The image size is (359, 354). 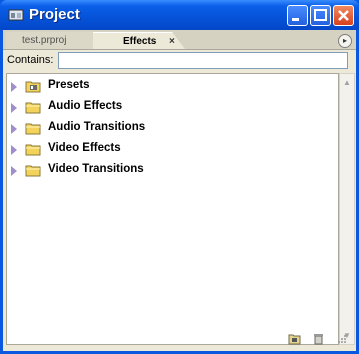 What do you see at coordinates (97, 127) in the screenshot?
I see `tree-item-label: Audio Transitions` at bounding box center [97, 127].